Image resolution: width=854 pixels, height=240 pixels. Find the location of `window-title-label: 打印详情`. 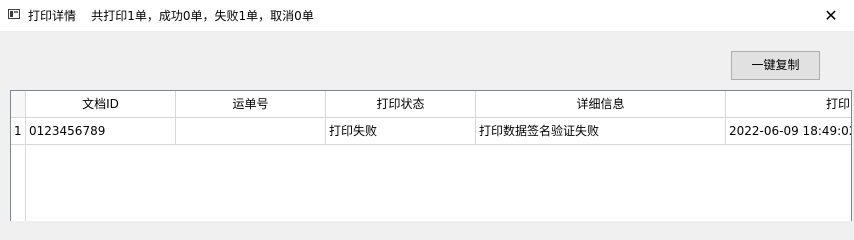

window-title-label: 打印详情 is located at coordinates (52, 16).